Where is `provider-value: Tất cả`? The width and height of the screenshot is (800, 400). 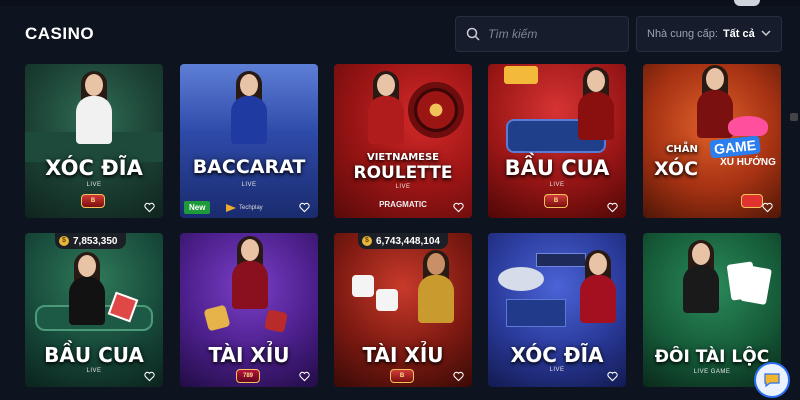
provider-value: Tất cả is located at coordinates (738, 34).